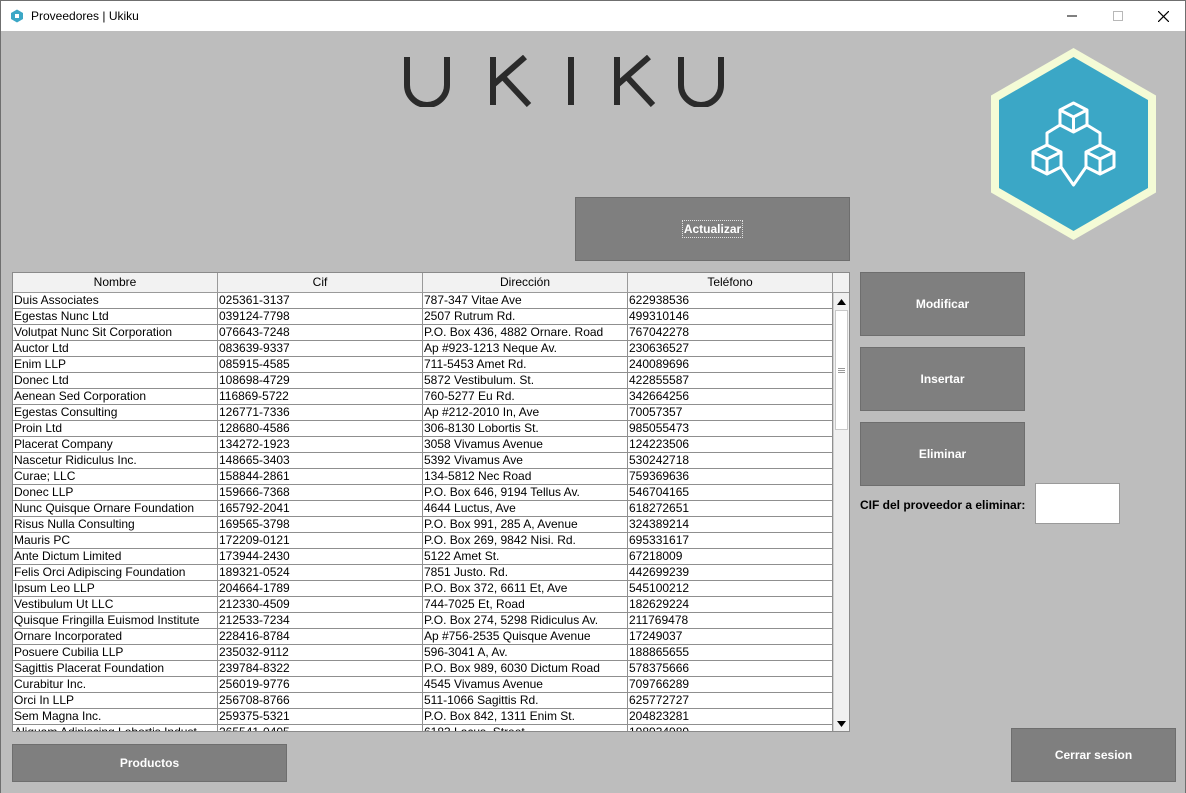  What do you see at coordinates (115, 540) in the screenshot?
I see `cell-nombre: Mauris PC` at bounding box center [115, 540].